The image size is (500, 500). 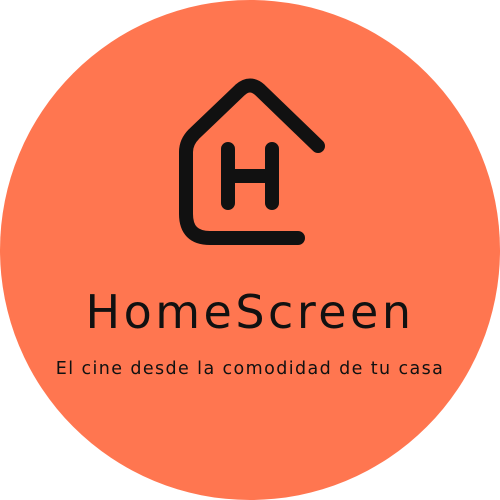 I want to click on tagline: El cine desde la comodidad de tu casa, so click(x=250, y=369).